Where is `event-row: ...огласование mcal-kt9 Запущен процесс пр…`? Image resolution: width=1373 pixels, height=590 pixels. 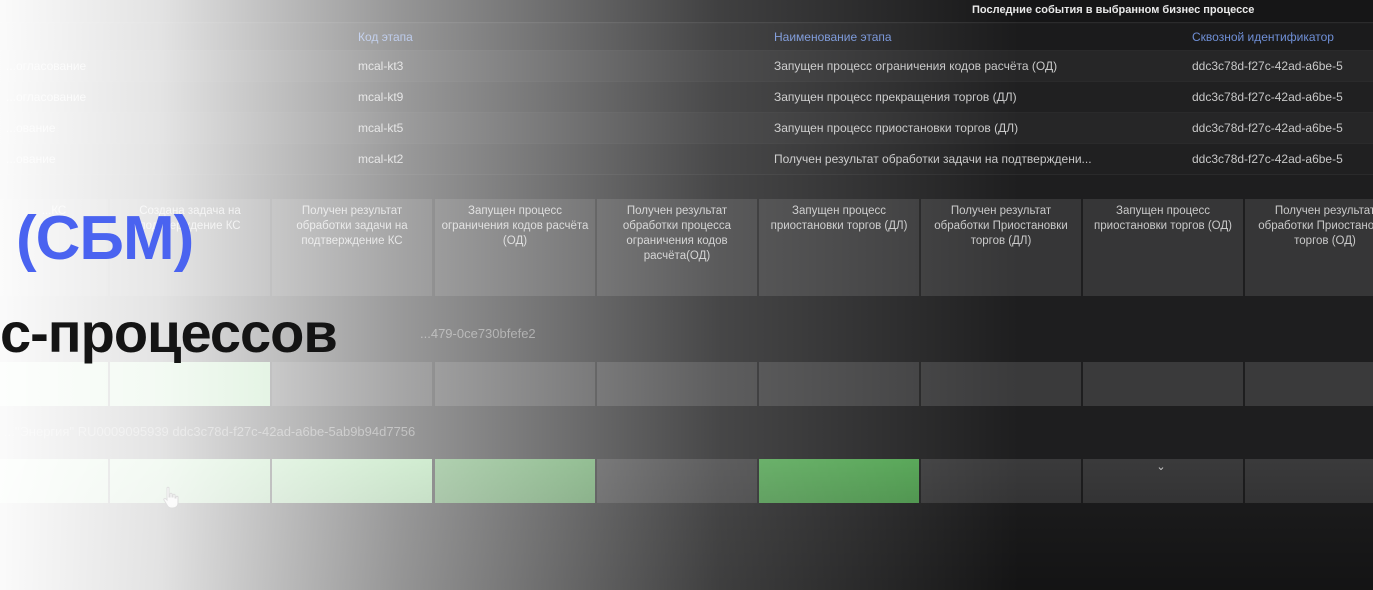 event-row: ...огласование mcal-kt9 Запущен процесс пр… is located at coordinates (686, 97).